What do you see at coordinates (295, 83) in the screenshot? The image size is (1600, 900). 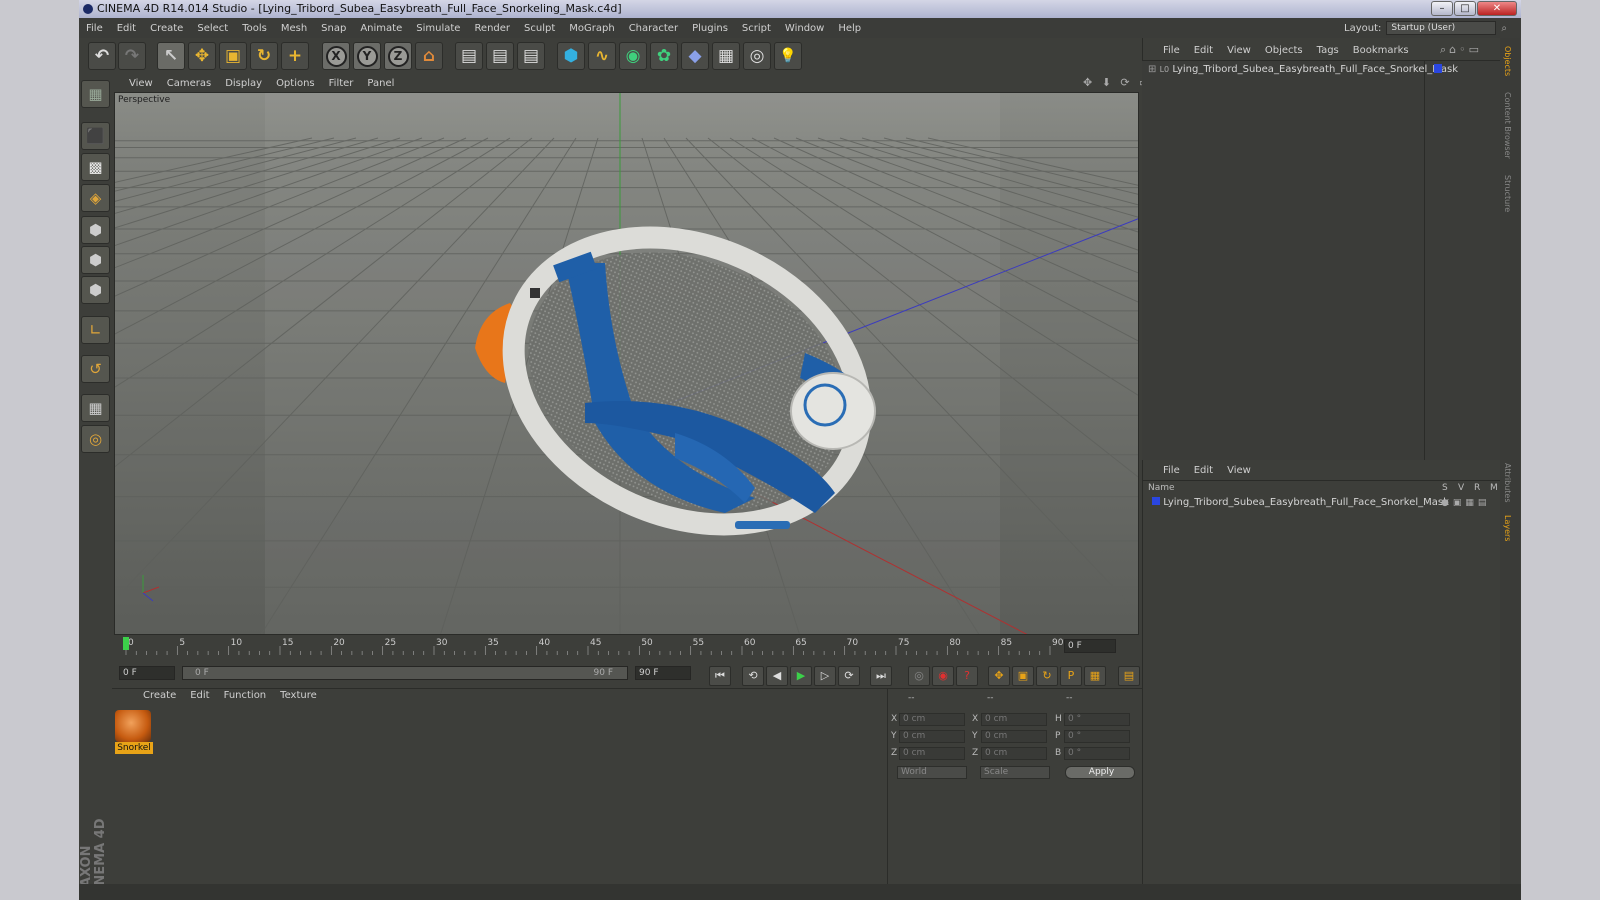 I see `viewport-menu-options: Options` at bounding box center [295, 83].